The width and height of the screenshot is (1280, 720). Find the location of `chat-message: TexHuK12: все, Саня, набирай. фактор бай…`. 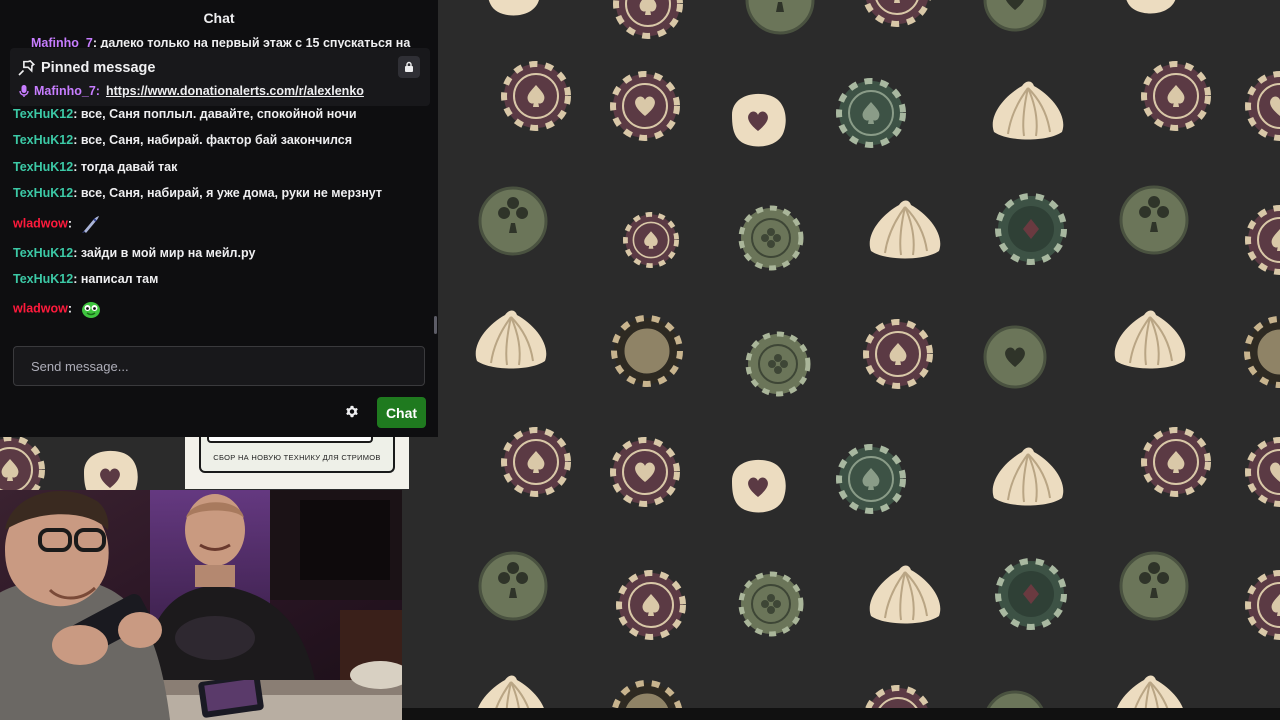

chat-message: TexHuK12: все, Саня, набирай. фактор бай… is located at coordinates (182, 140).